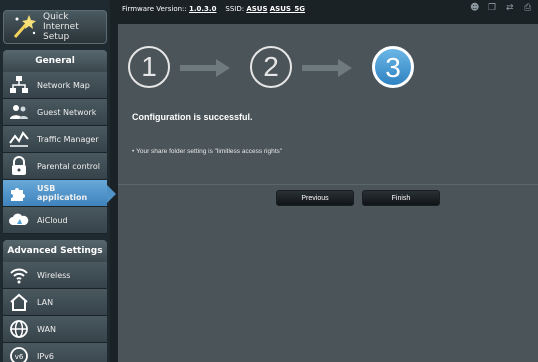 The width and height of the screenshot is (538, 362). I want to click on wizard-stepper: 1 2 3, so click(278, 71).